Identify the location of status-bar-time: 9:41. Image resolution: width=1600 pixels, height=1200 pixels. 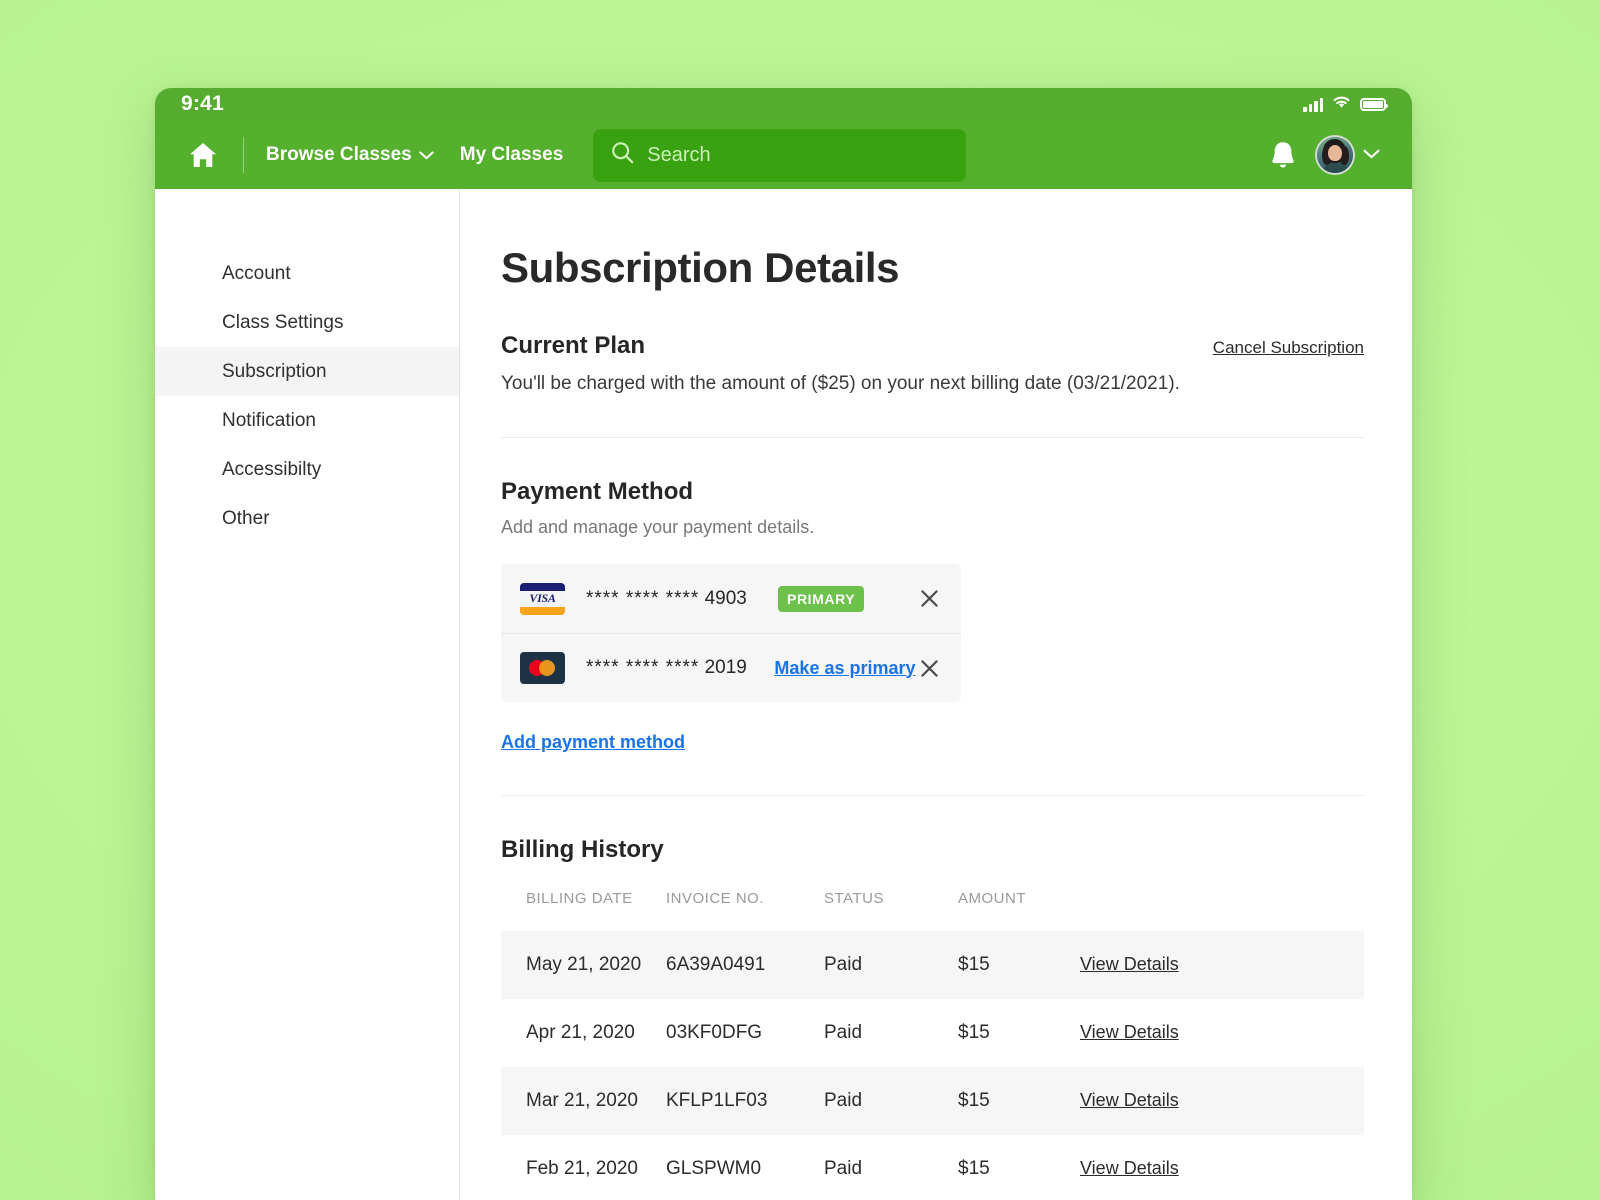
(202, 103).